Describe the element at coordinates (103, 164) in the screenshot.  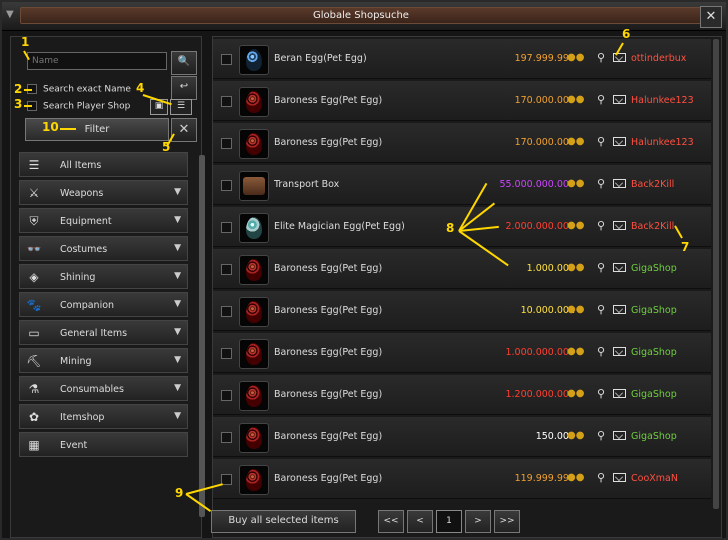
I see `category-all-items: ☰ All Items` at that location.